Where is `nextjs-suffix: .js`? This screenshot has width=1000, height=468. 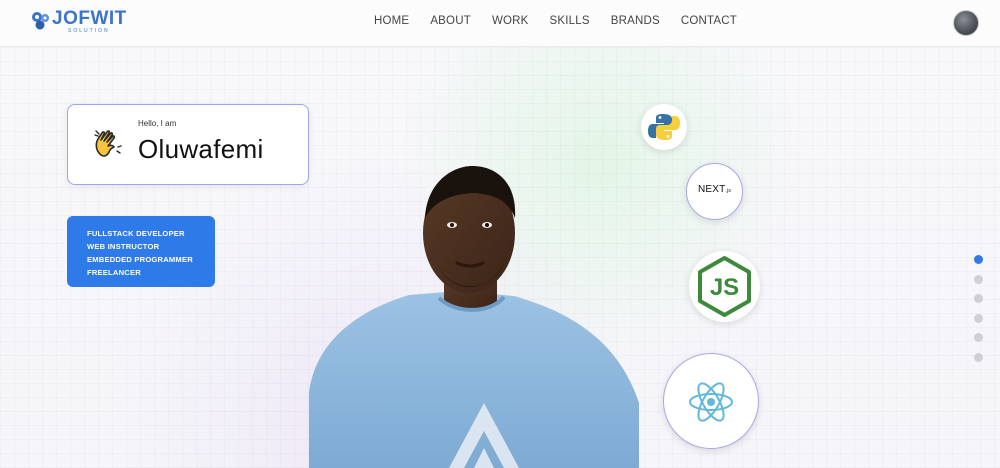 nextjs-suffix: .js is located at coordinates (728, 191).